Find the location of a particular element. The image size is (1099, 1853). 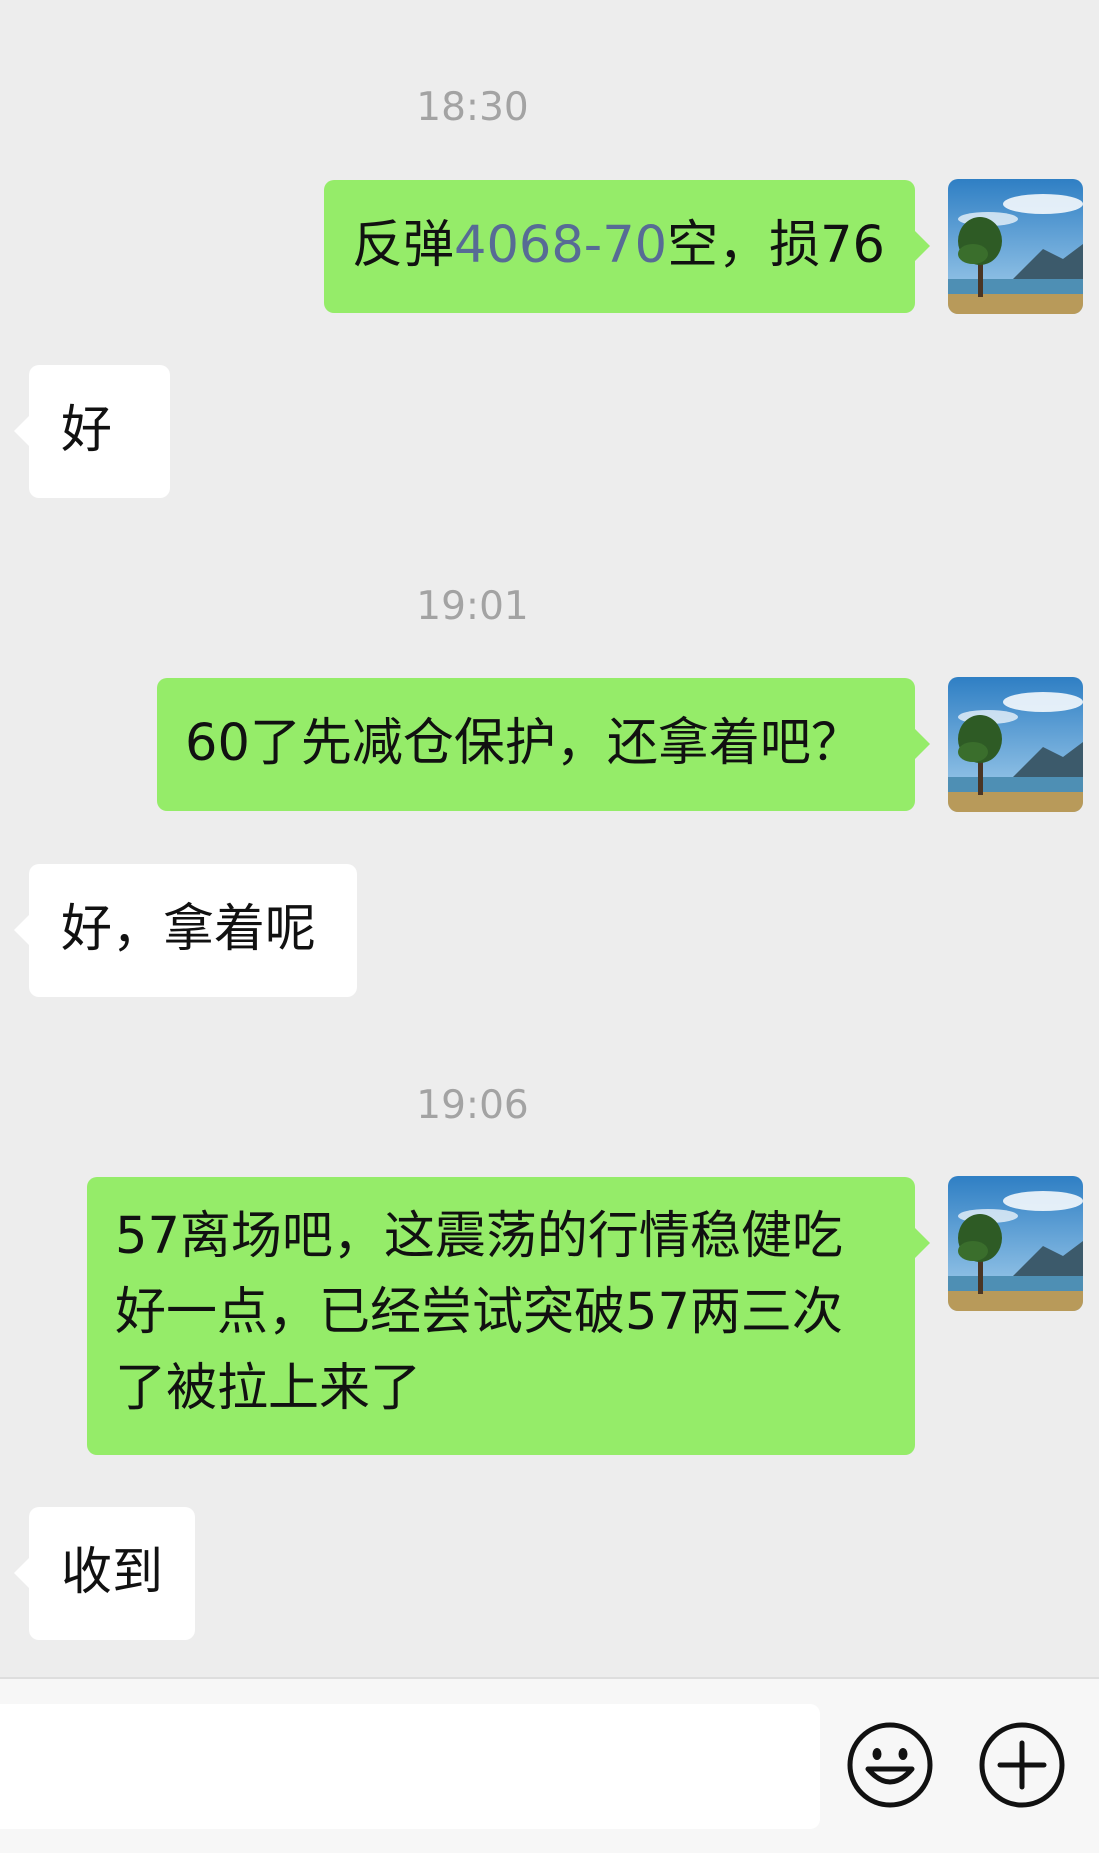

other-message-bubble: 收到 is located at coordinates (104, 1573).